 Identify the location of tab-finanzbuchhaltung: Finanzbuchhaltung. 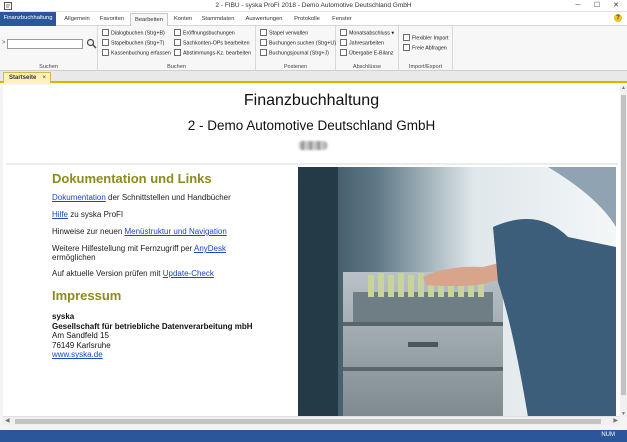
(28, 19).